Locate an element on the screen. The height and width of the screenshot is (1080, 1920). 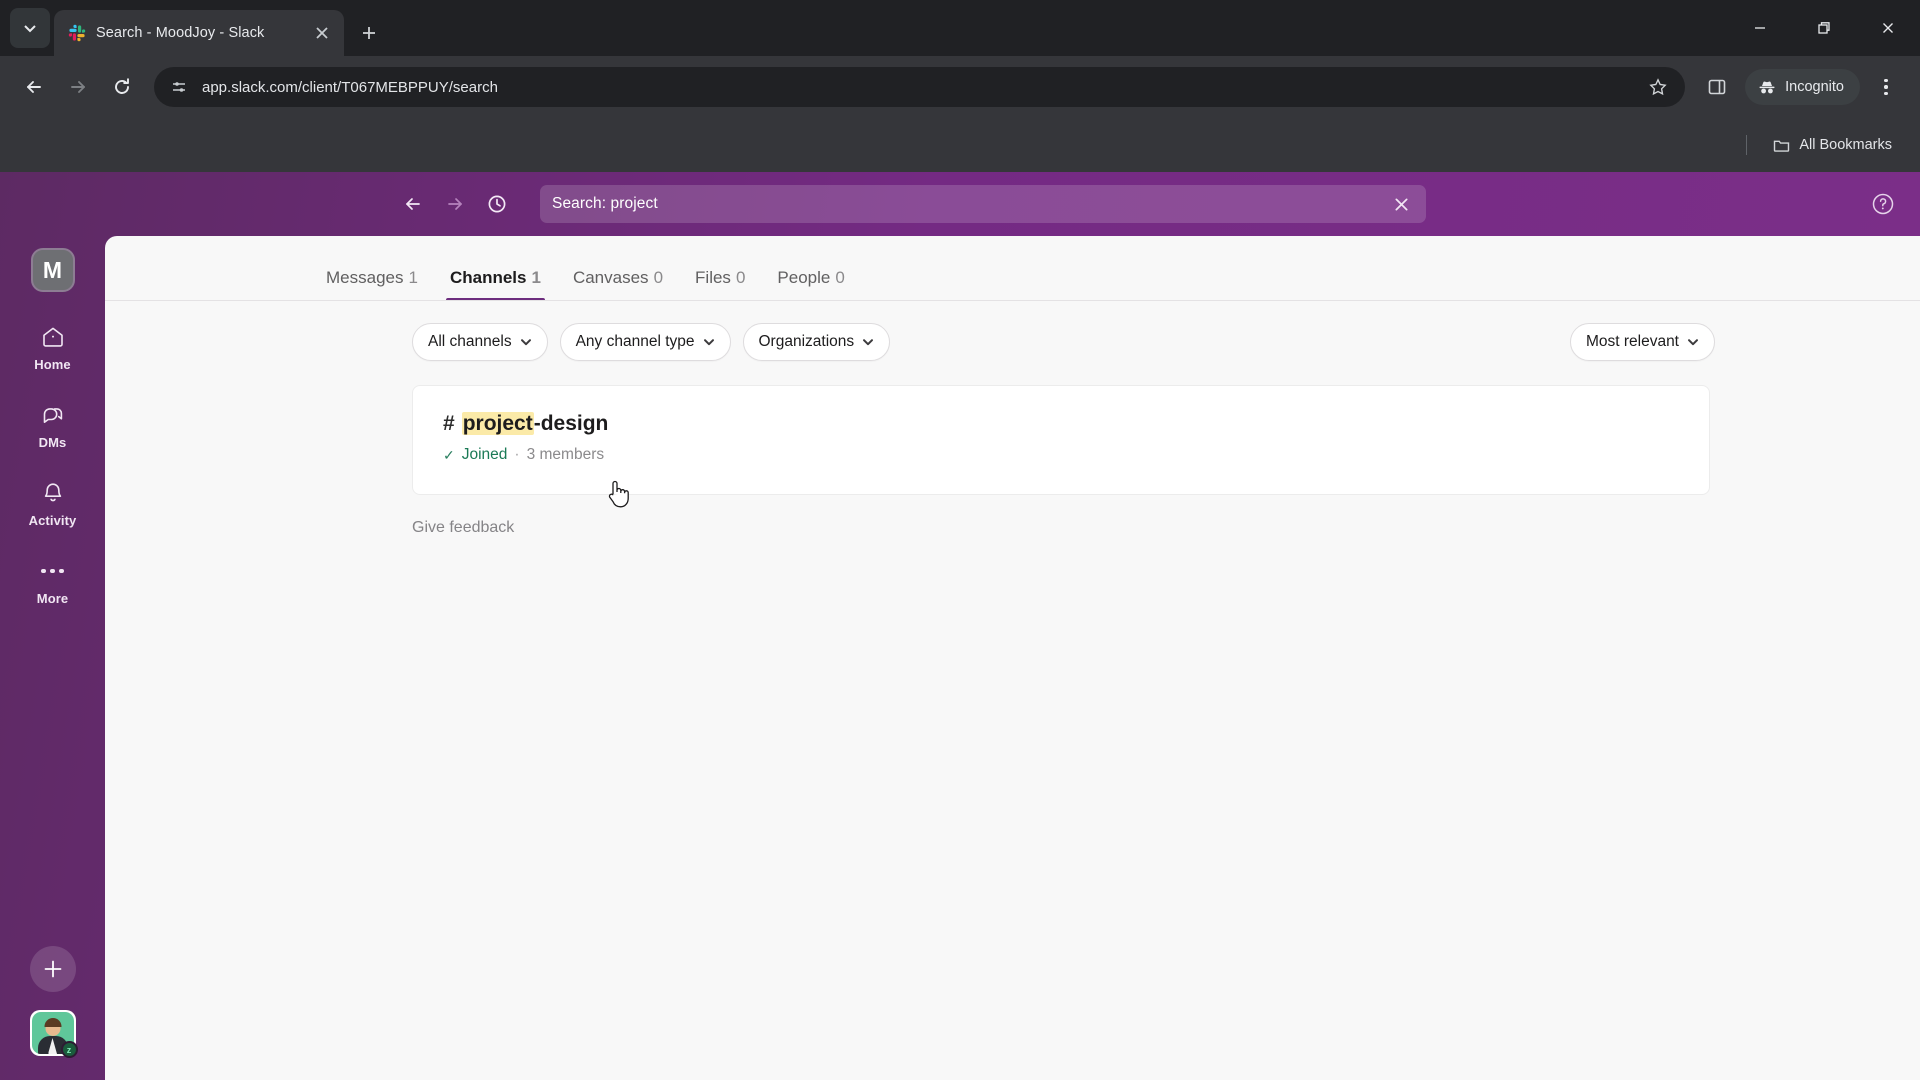
forward-button is located at coordinates (78, 87).